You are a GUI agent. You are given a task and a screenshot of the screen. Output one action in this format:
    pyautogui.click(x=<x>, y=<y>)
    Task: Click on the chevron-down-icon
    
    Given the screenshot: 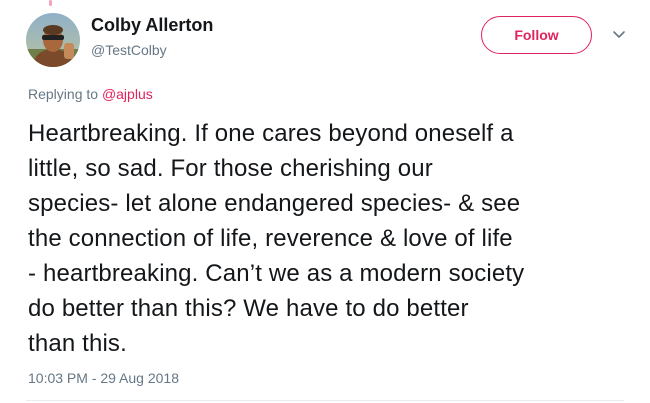 What is the action you would take?
    pyautogui.click(x=619, y=35)
    